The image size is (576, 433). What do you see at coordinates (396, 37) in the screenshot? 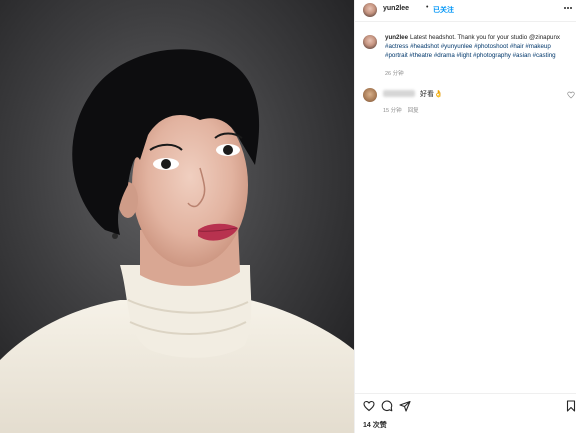
I see `caption-username: yun2lee` at bounding box center [396, 37].